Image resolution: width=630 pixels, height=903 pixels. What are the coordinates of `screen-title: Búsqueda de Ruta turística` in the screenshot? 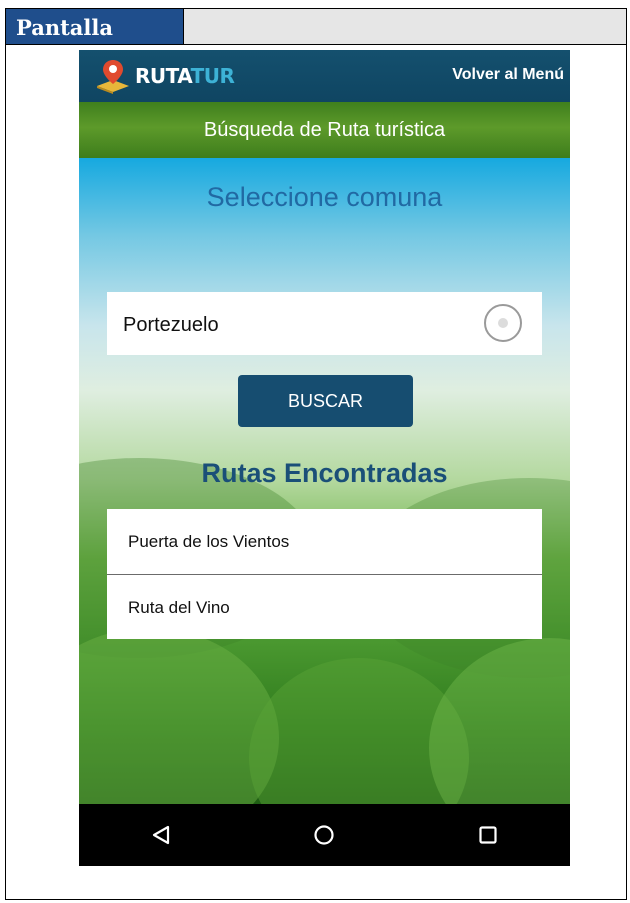 It's located at (324, 130).